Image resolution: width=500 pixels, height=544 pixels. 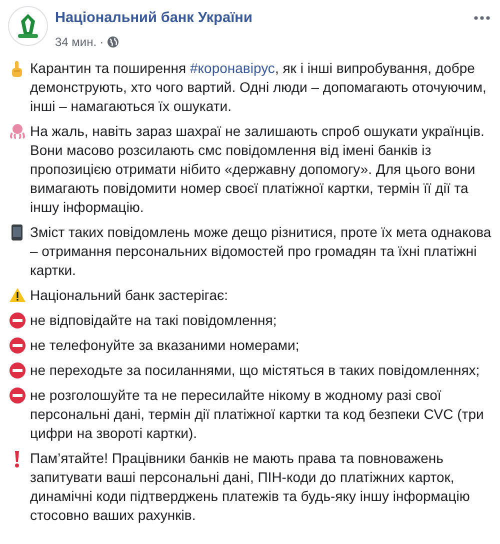 What do you see at coordinates (17, 295) in the screenshot?
I see `warning-icon` at bounding box center [17, 295].